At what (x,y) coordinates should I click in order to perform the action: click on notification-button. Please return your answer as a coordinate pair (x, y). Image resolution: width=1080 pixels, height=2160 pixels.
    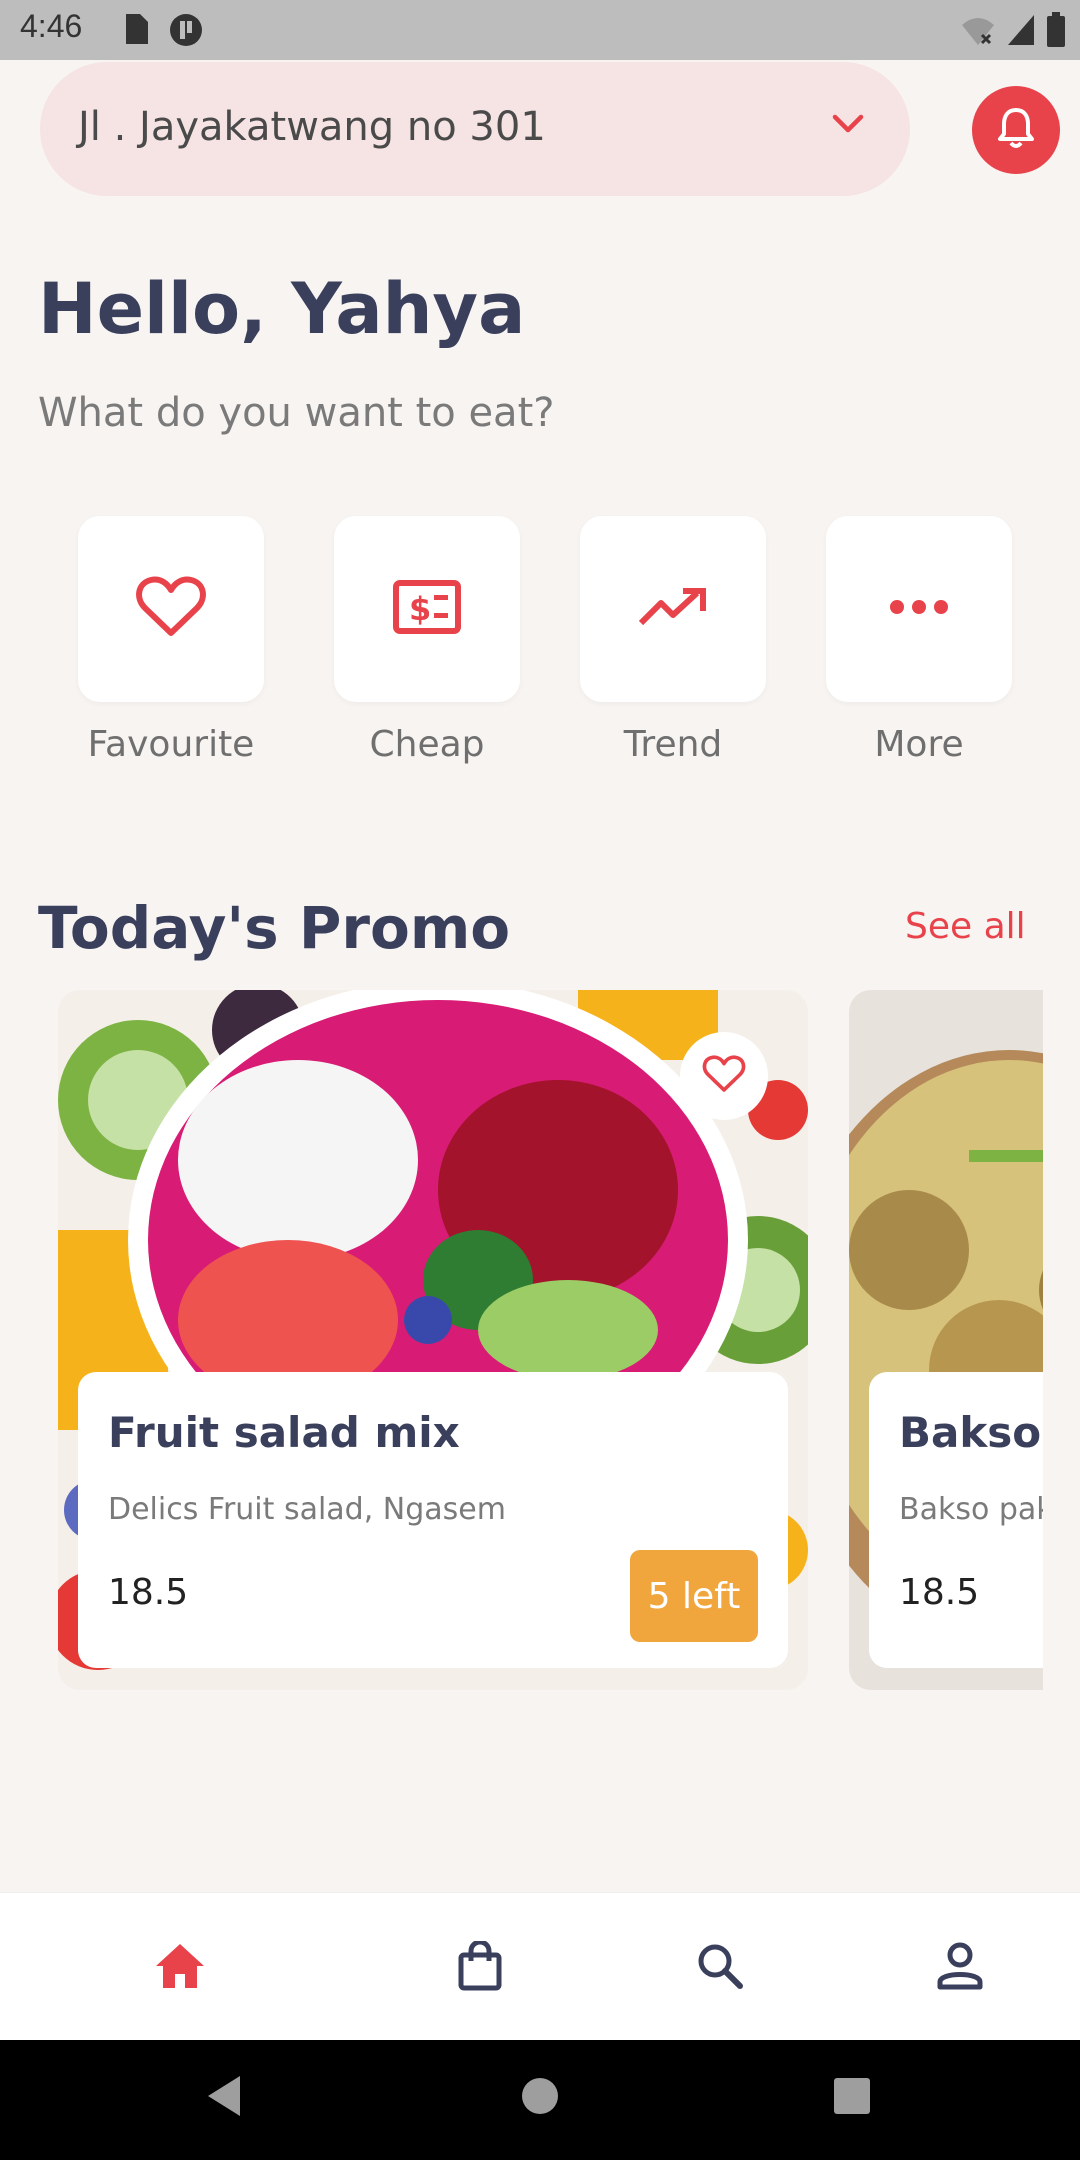
    Looking at the image, I should click on (1016, 130).